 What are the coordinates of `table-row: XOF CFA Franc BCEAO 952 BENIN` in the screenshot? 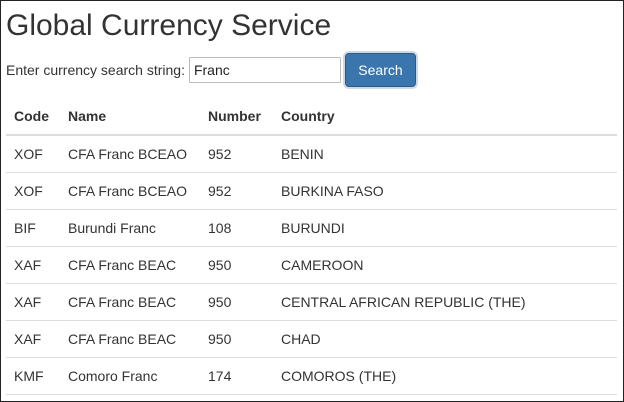 It's located at (311, 154).